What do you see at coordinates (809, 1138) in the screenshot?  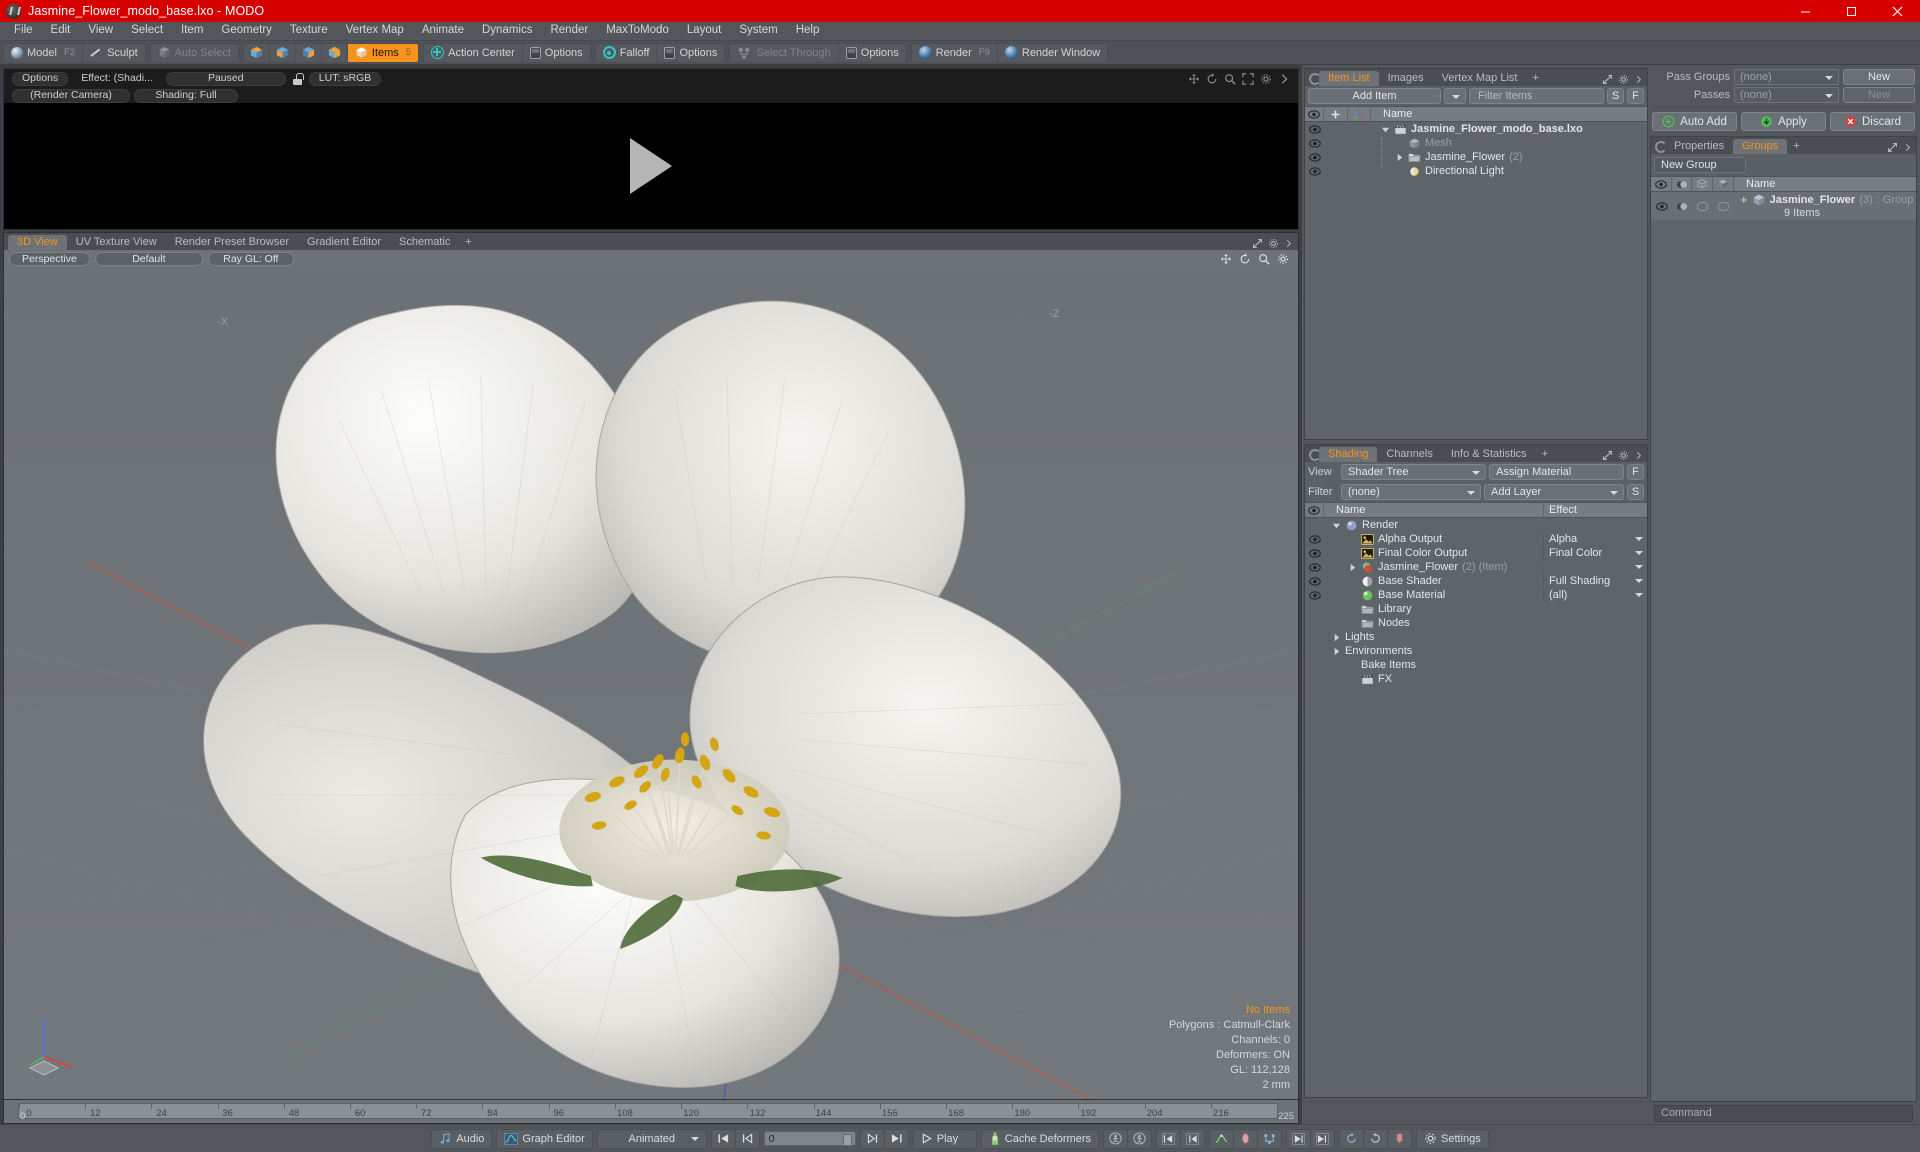 I see `frame-scrubber: 0` at bounding box center [809, 1138].